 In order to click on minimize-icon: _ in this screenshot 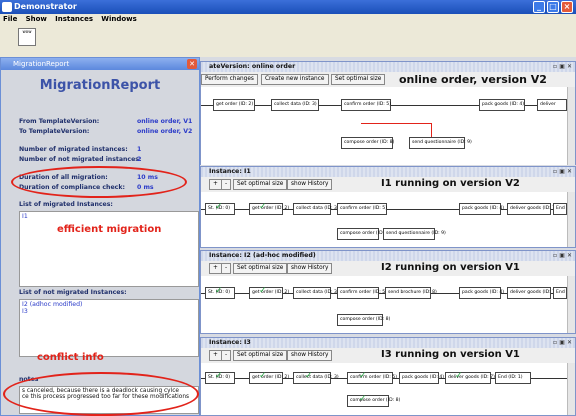, I will do `click(539, 7)`.